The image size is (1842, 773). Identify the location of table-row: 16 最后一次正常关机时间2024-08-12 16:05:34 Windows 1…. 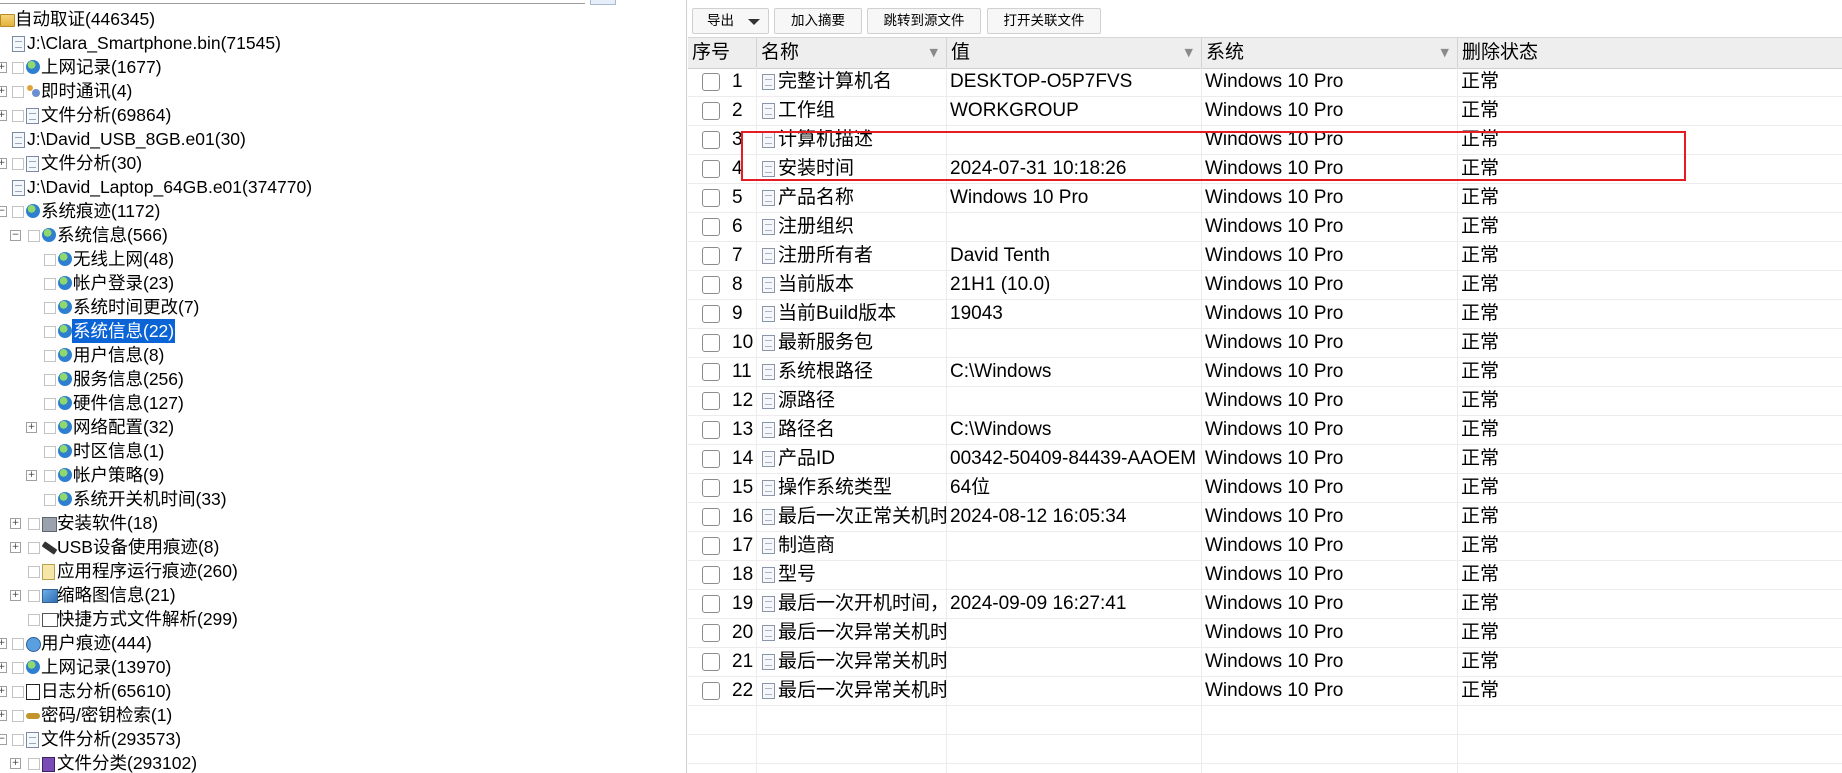
(1265, 517).